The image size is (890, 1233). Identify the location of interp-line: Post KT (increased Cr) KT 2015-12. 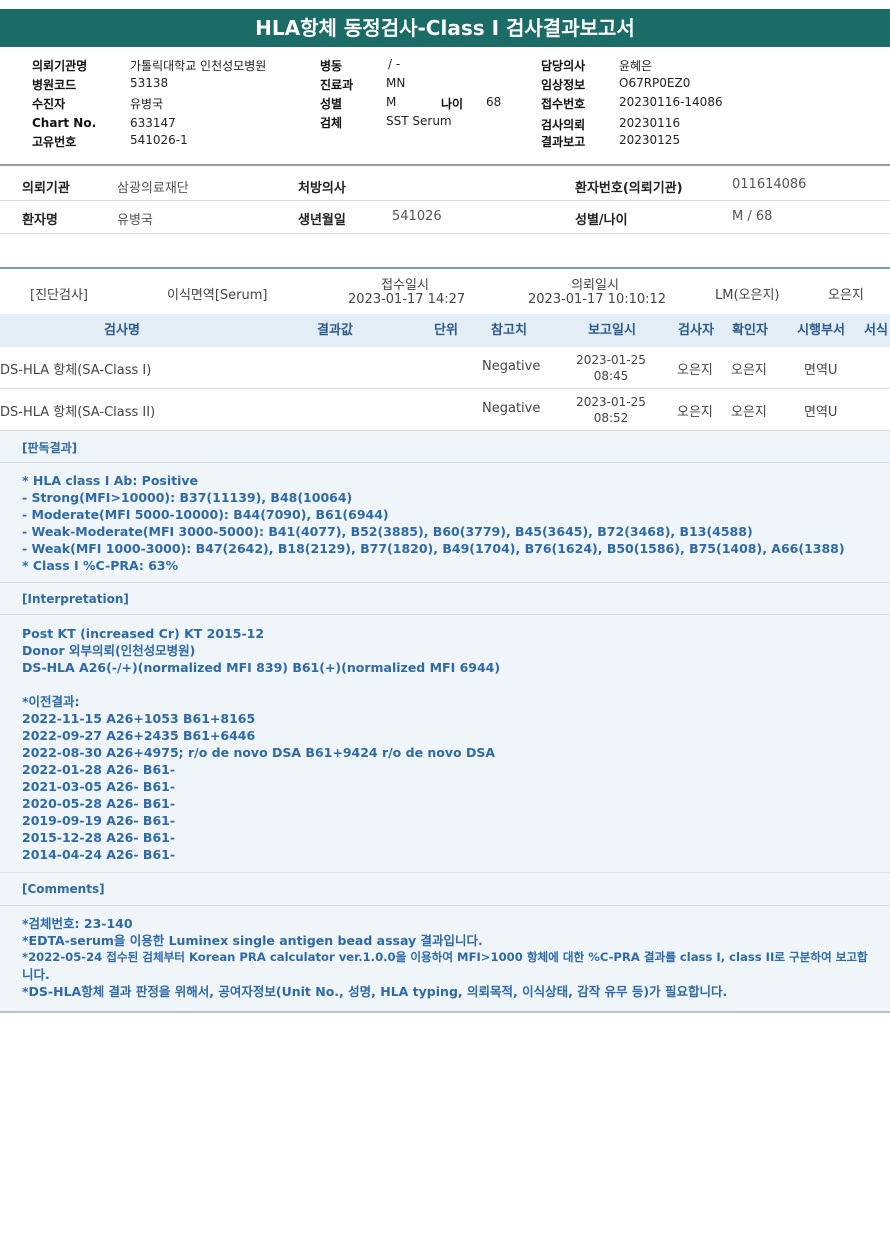
(143, 633).